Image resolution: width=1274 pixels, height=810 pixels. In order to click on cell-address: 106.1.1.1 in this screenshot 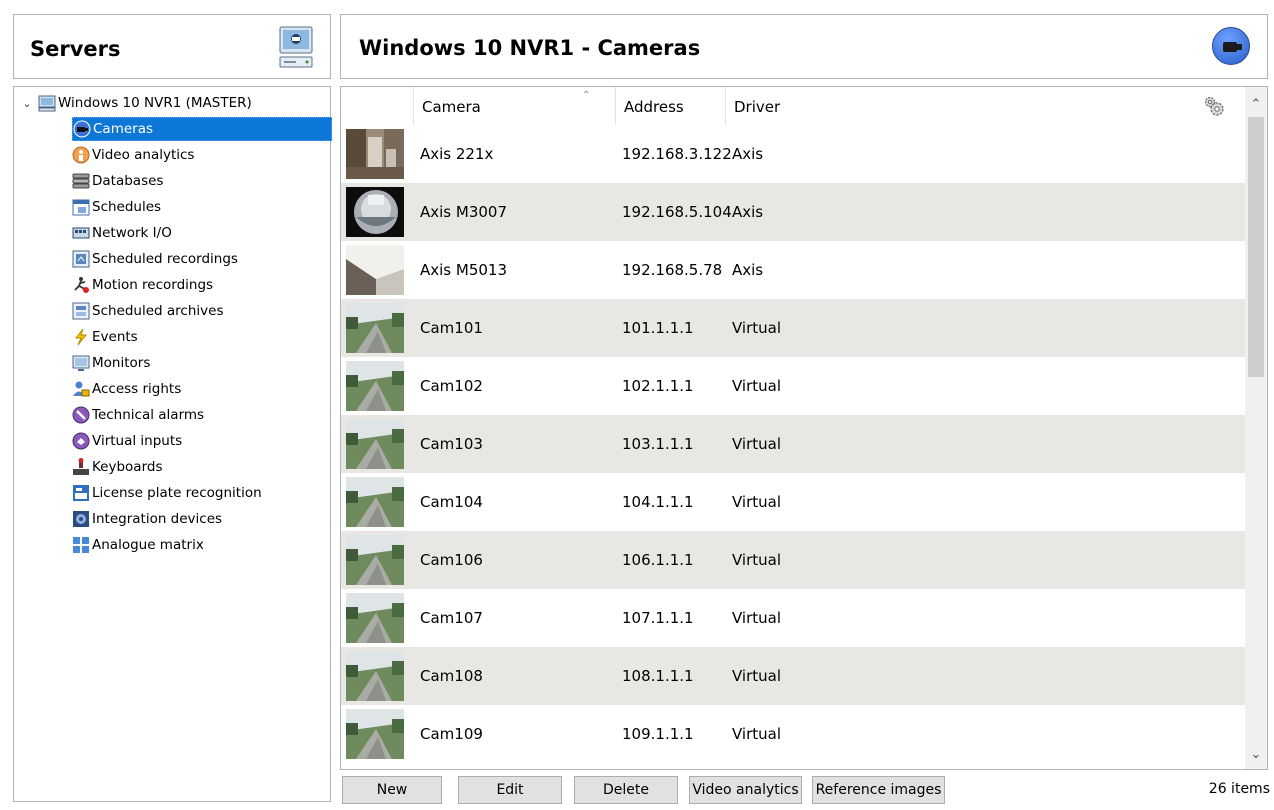, I will do `click(658, 560)`.